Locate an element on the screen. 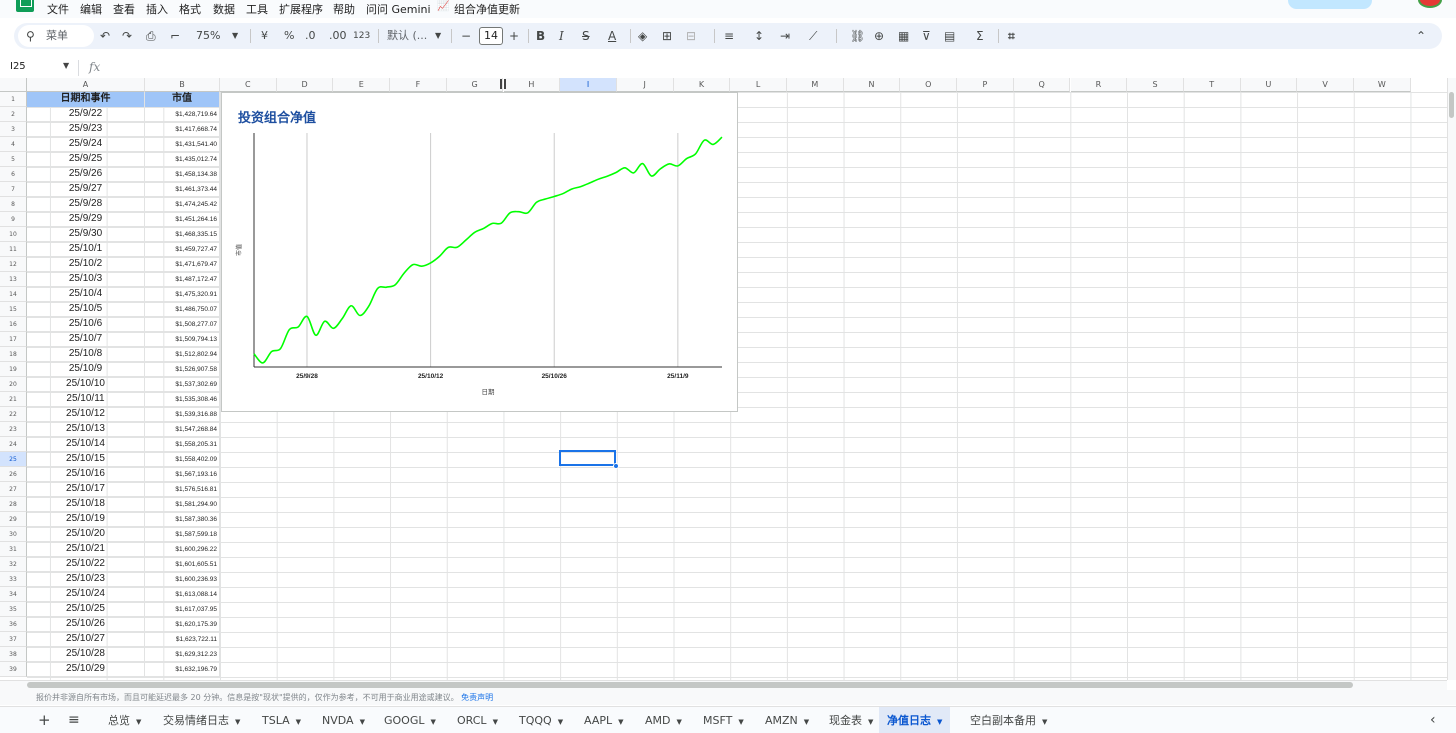 The width and height of the screenshot is (1456, 733). italic-icon: I is located at coordinates (561, 36).